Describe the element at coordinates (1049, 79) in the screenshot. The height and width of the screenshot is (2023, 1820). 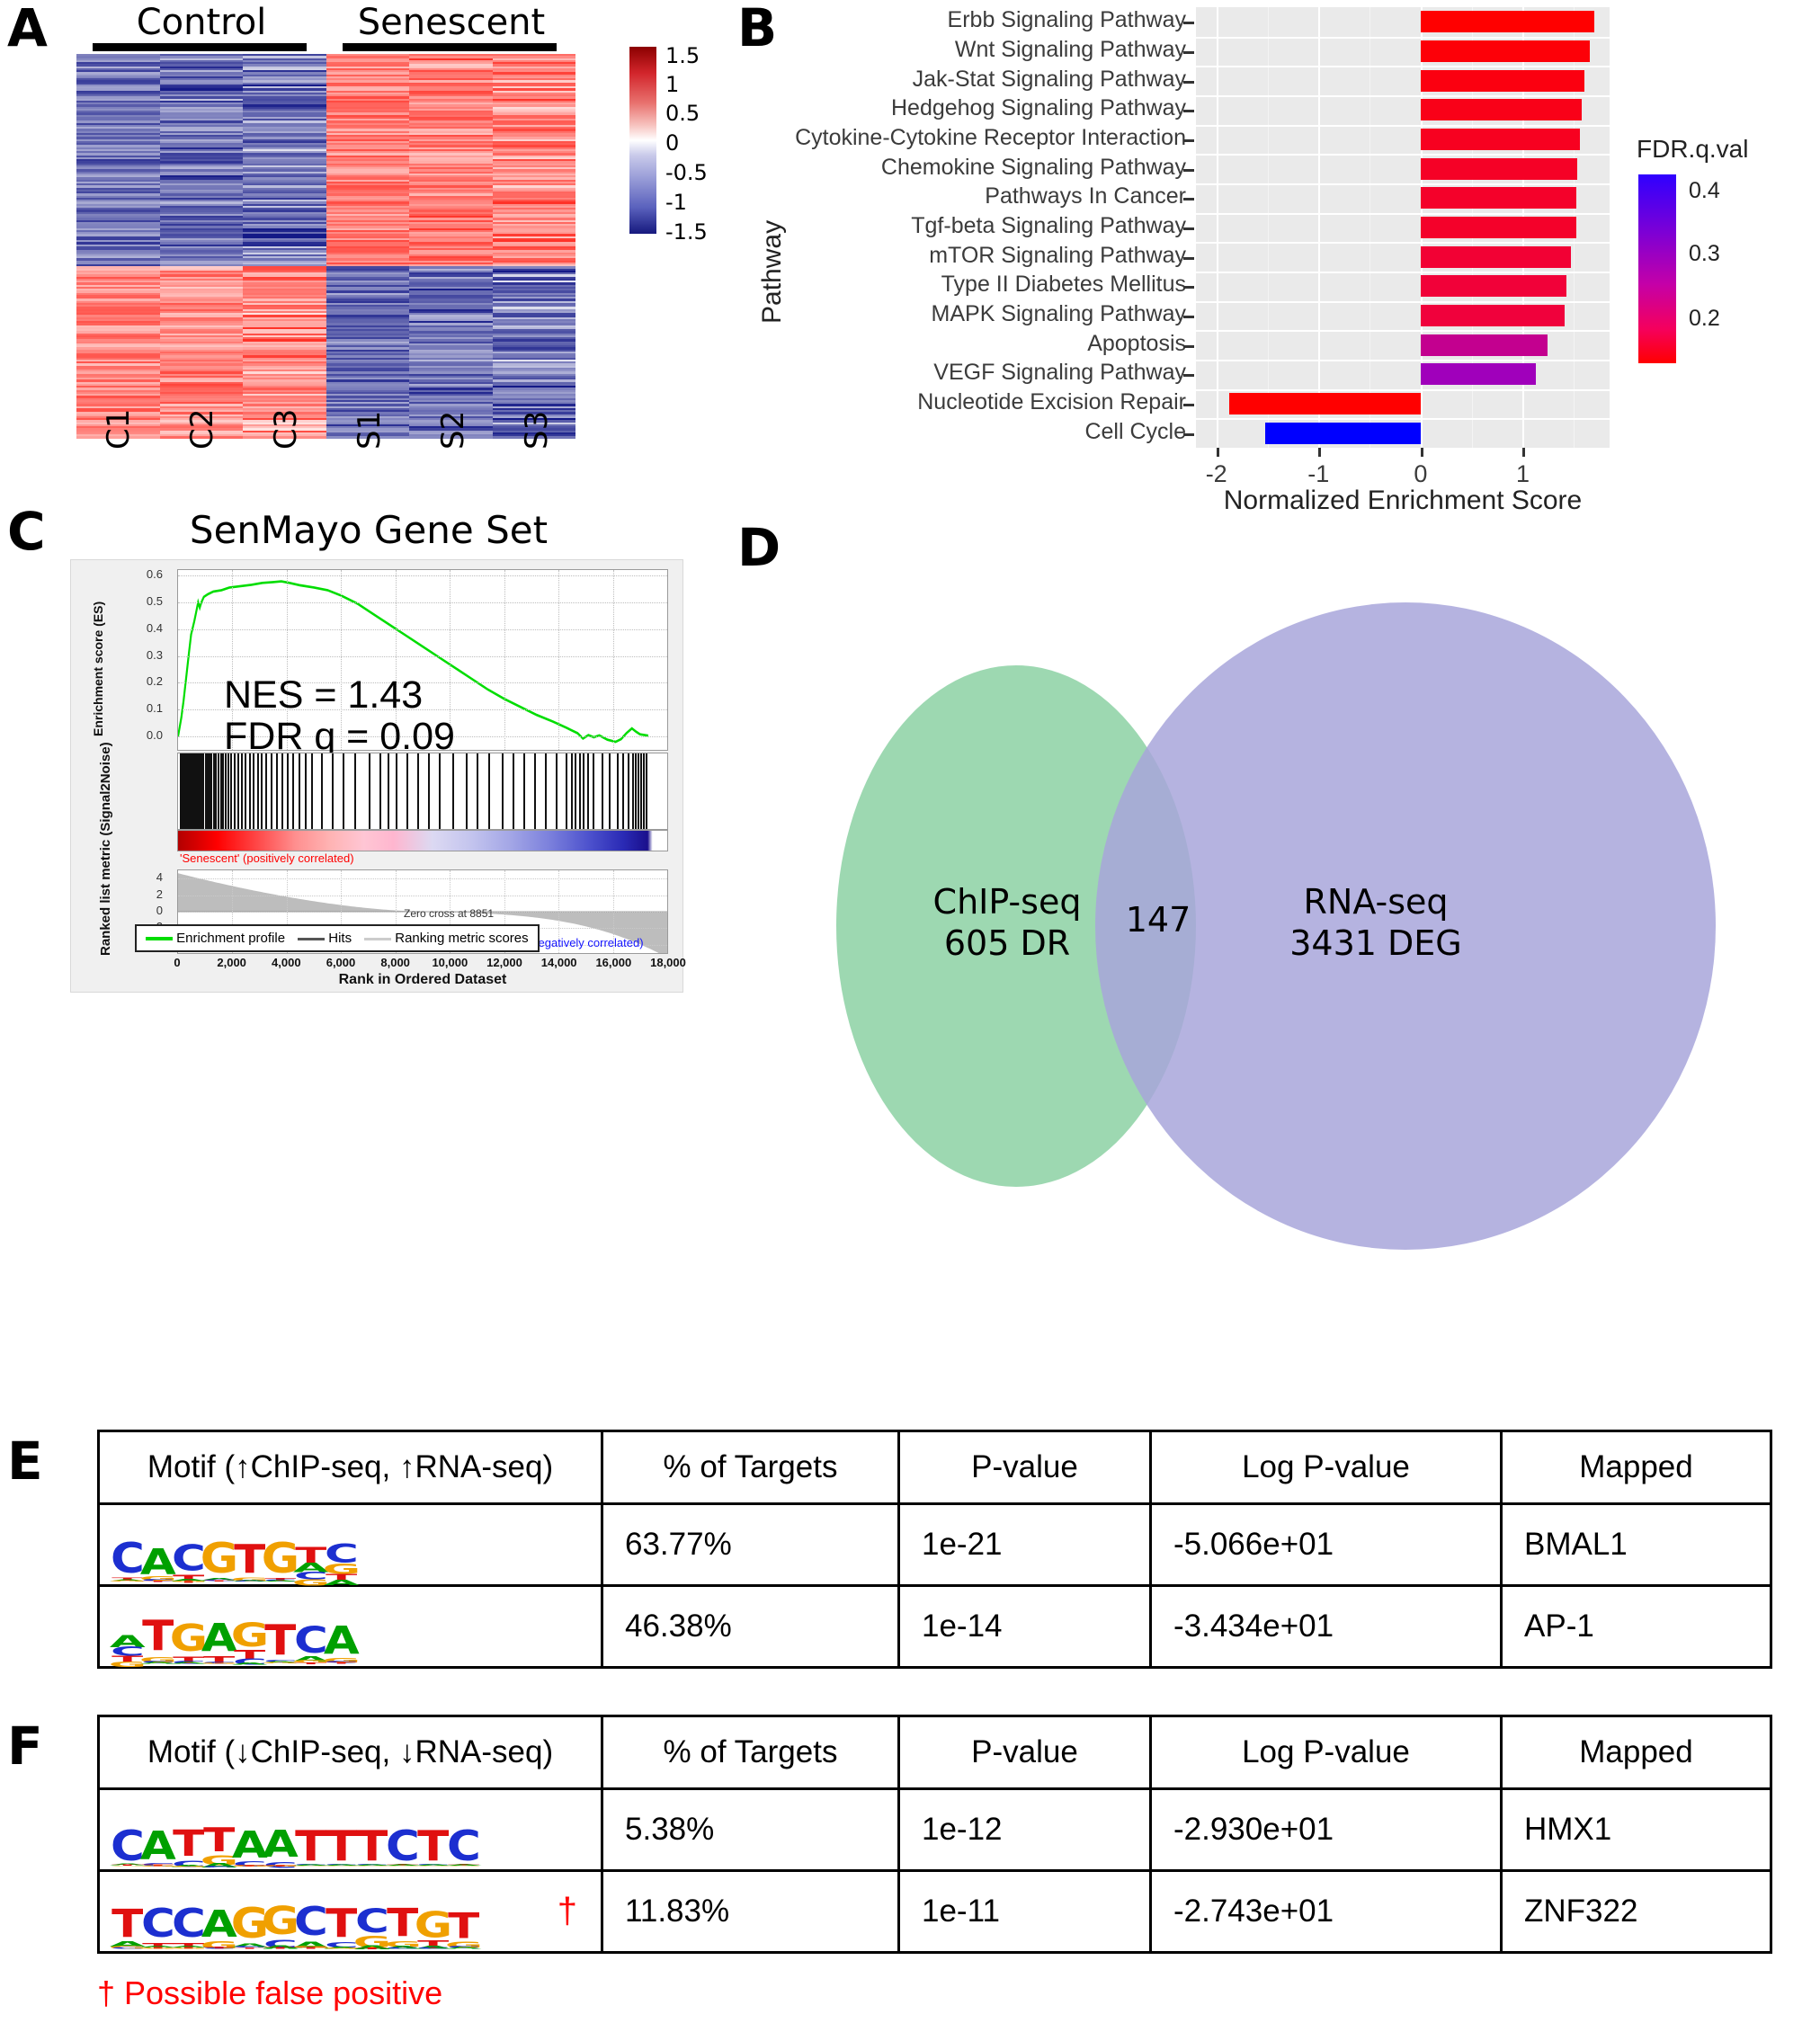
I see `bar-category-label: Jak-Stat Signaling Pathway` at that location.